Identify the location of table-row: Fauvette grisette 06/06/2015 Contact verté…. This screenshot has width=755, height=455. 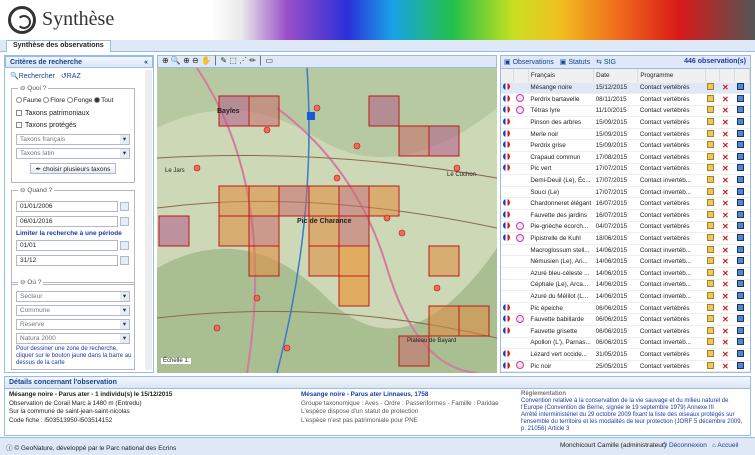
(625, 331).